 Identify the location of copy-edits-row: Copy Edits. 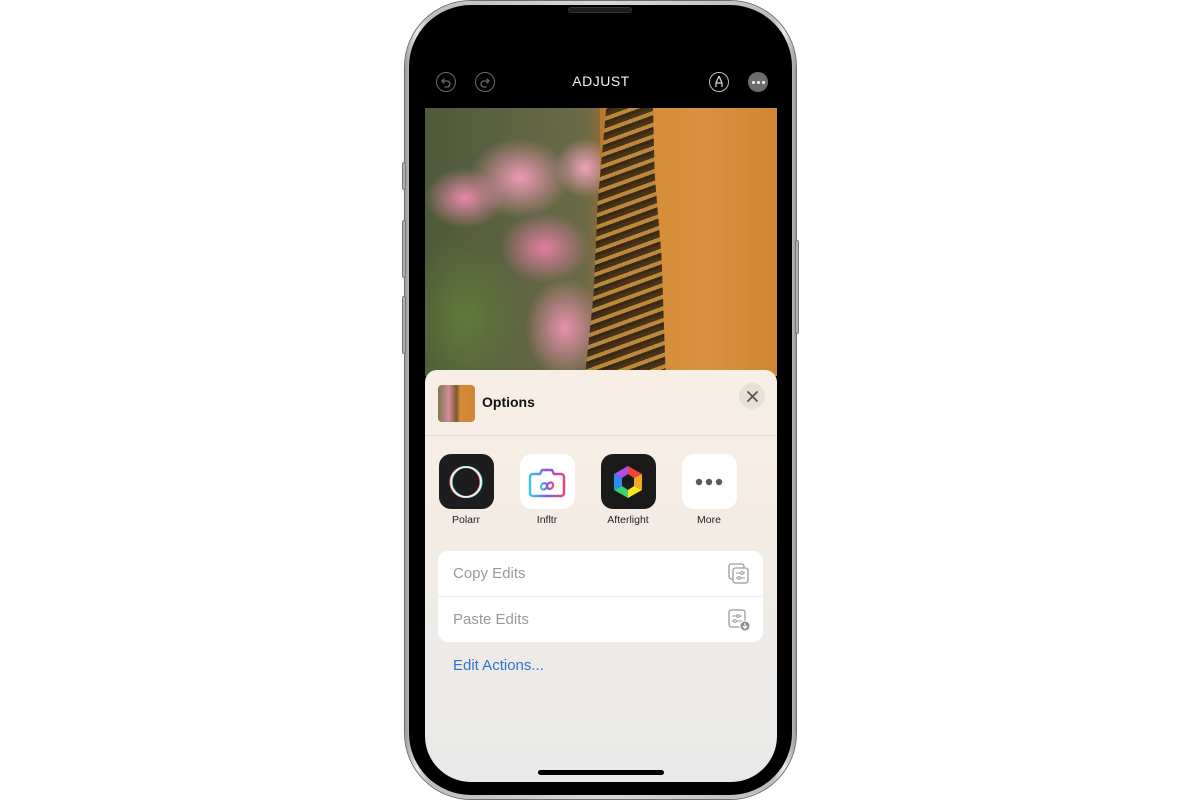
(600, 573).